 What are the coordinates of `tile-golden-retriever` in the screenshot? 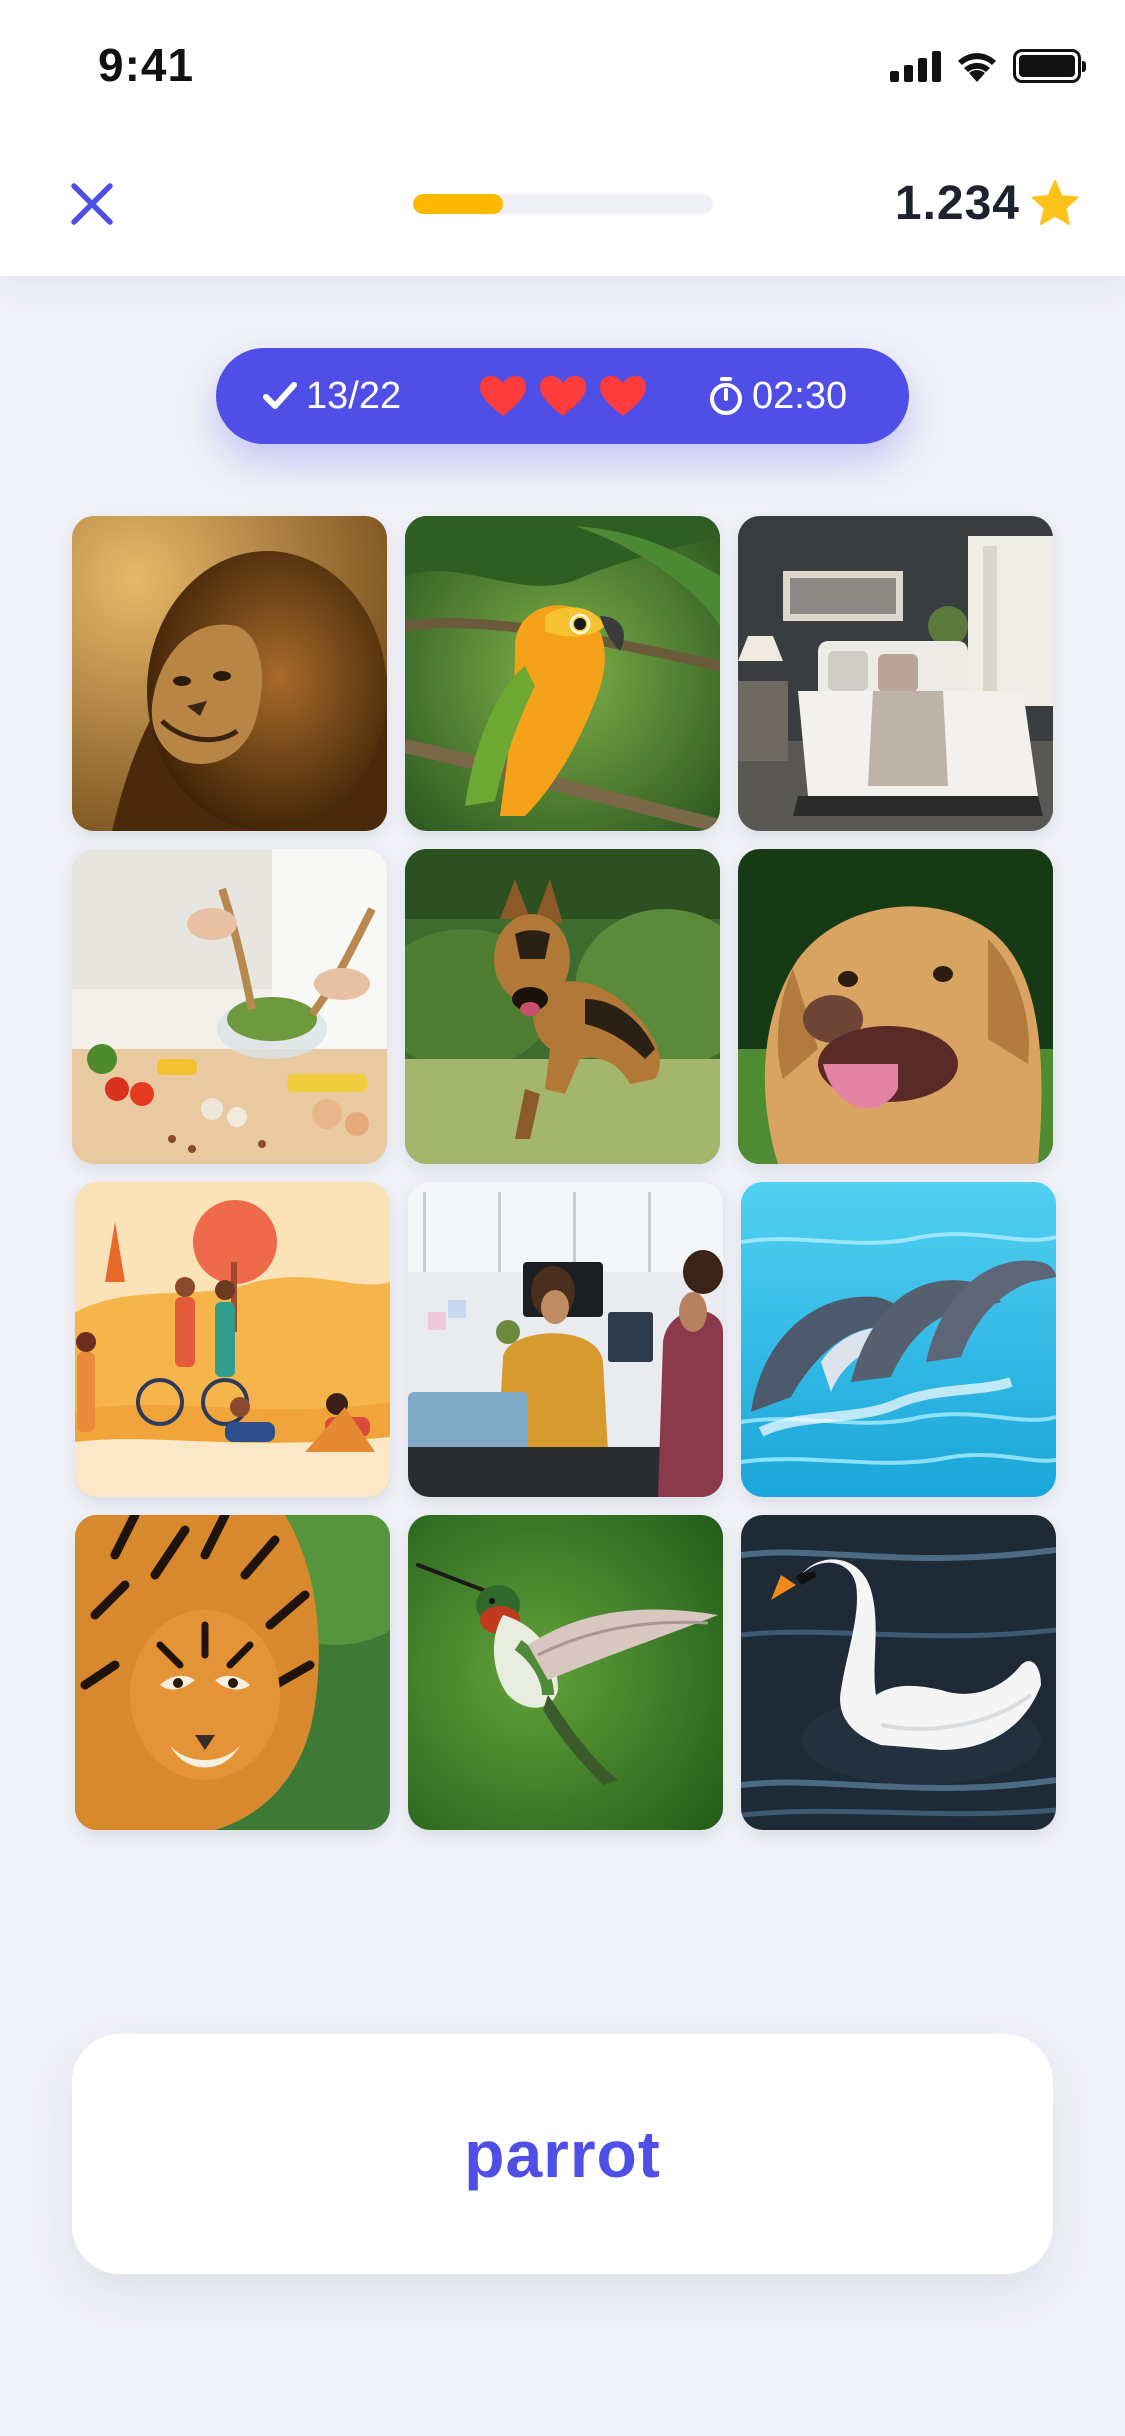 It's located at (895, 1006).